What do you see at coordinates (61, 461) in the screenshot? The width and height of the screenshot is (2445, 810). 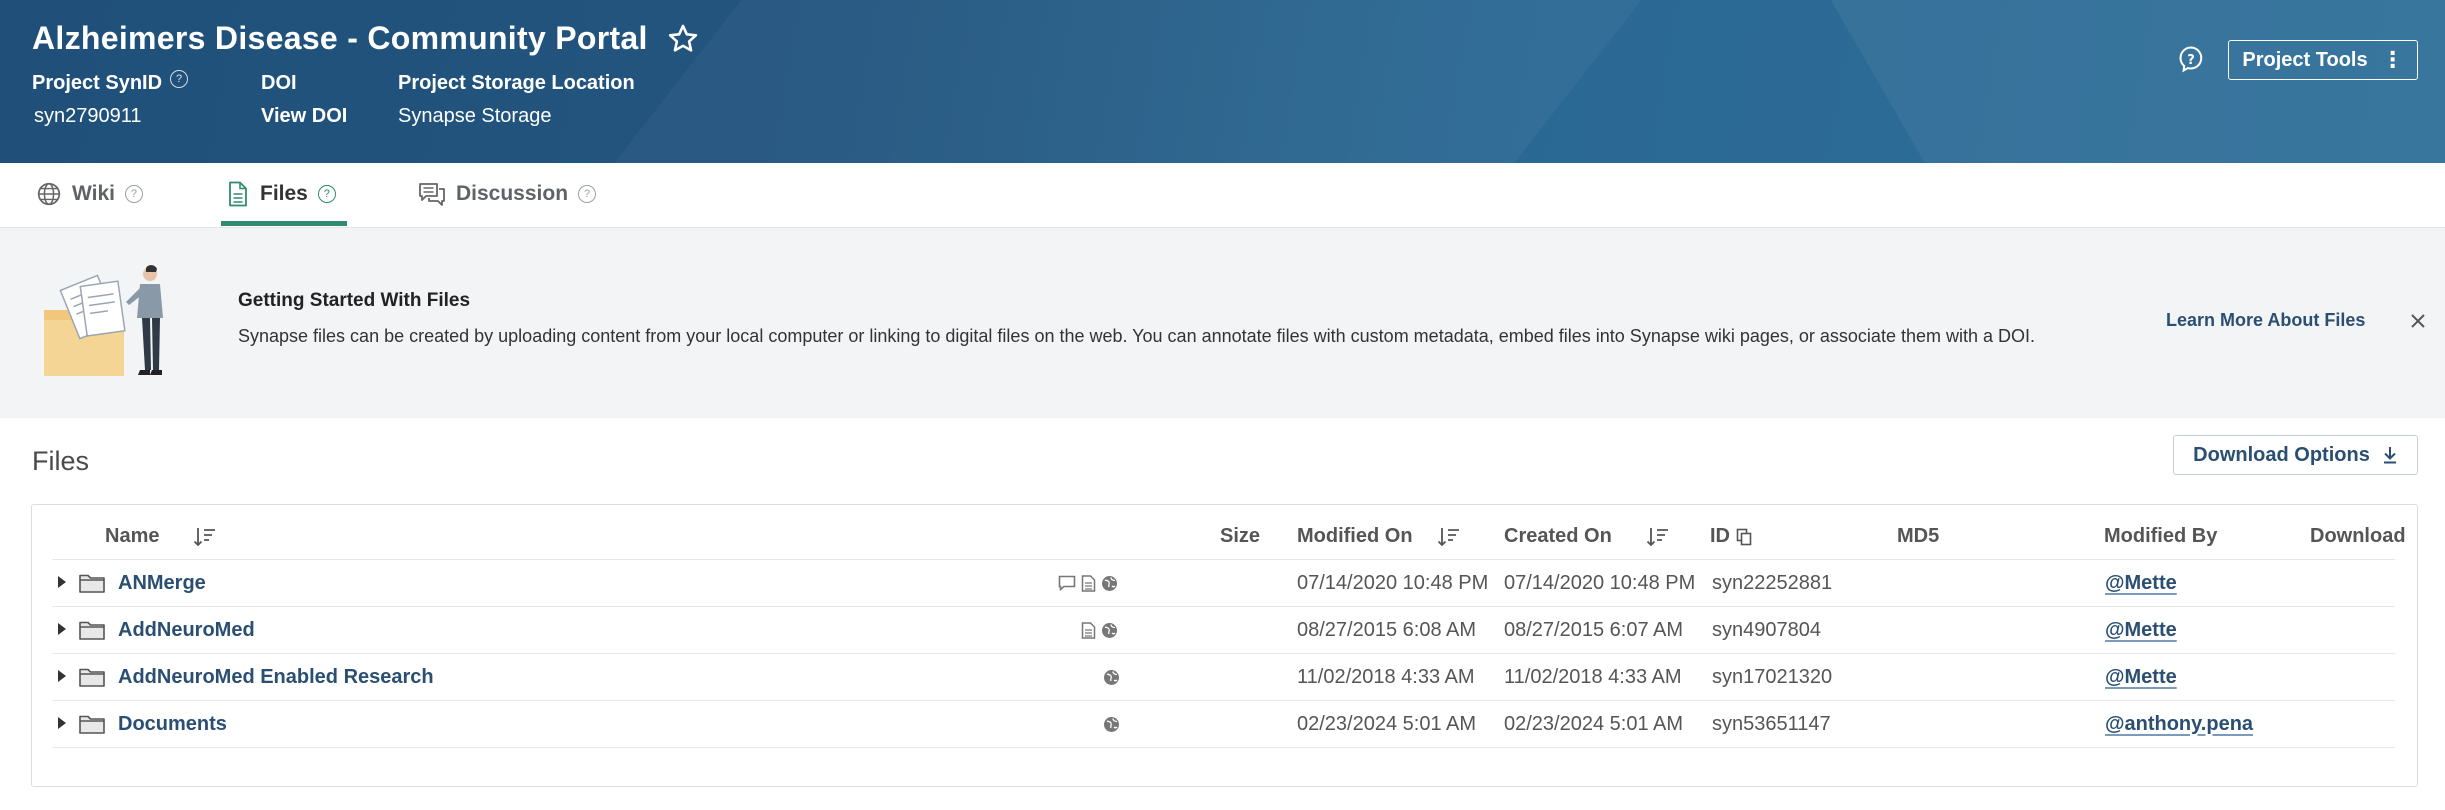 I see `files-section-title: Files` at bounding box center [61, 461].